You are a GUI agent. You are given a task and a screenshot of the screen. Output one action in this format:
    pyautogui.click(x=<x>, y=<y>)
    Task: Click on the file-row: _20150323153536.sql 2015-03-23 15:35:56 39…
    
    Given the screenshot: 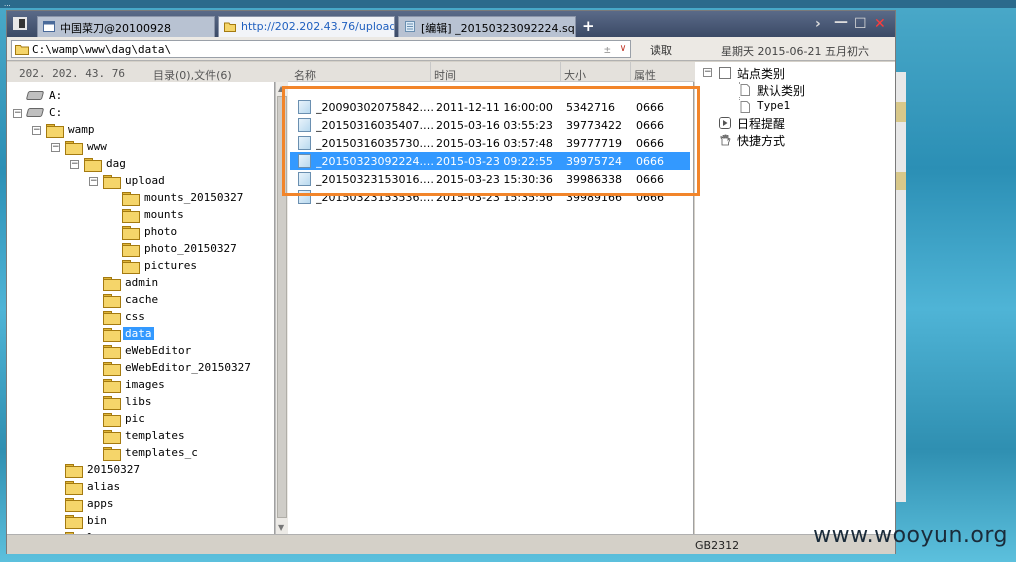 What is the action you would take?
    pyautogui.click(x=490, y=197)
    